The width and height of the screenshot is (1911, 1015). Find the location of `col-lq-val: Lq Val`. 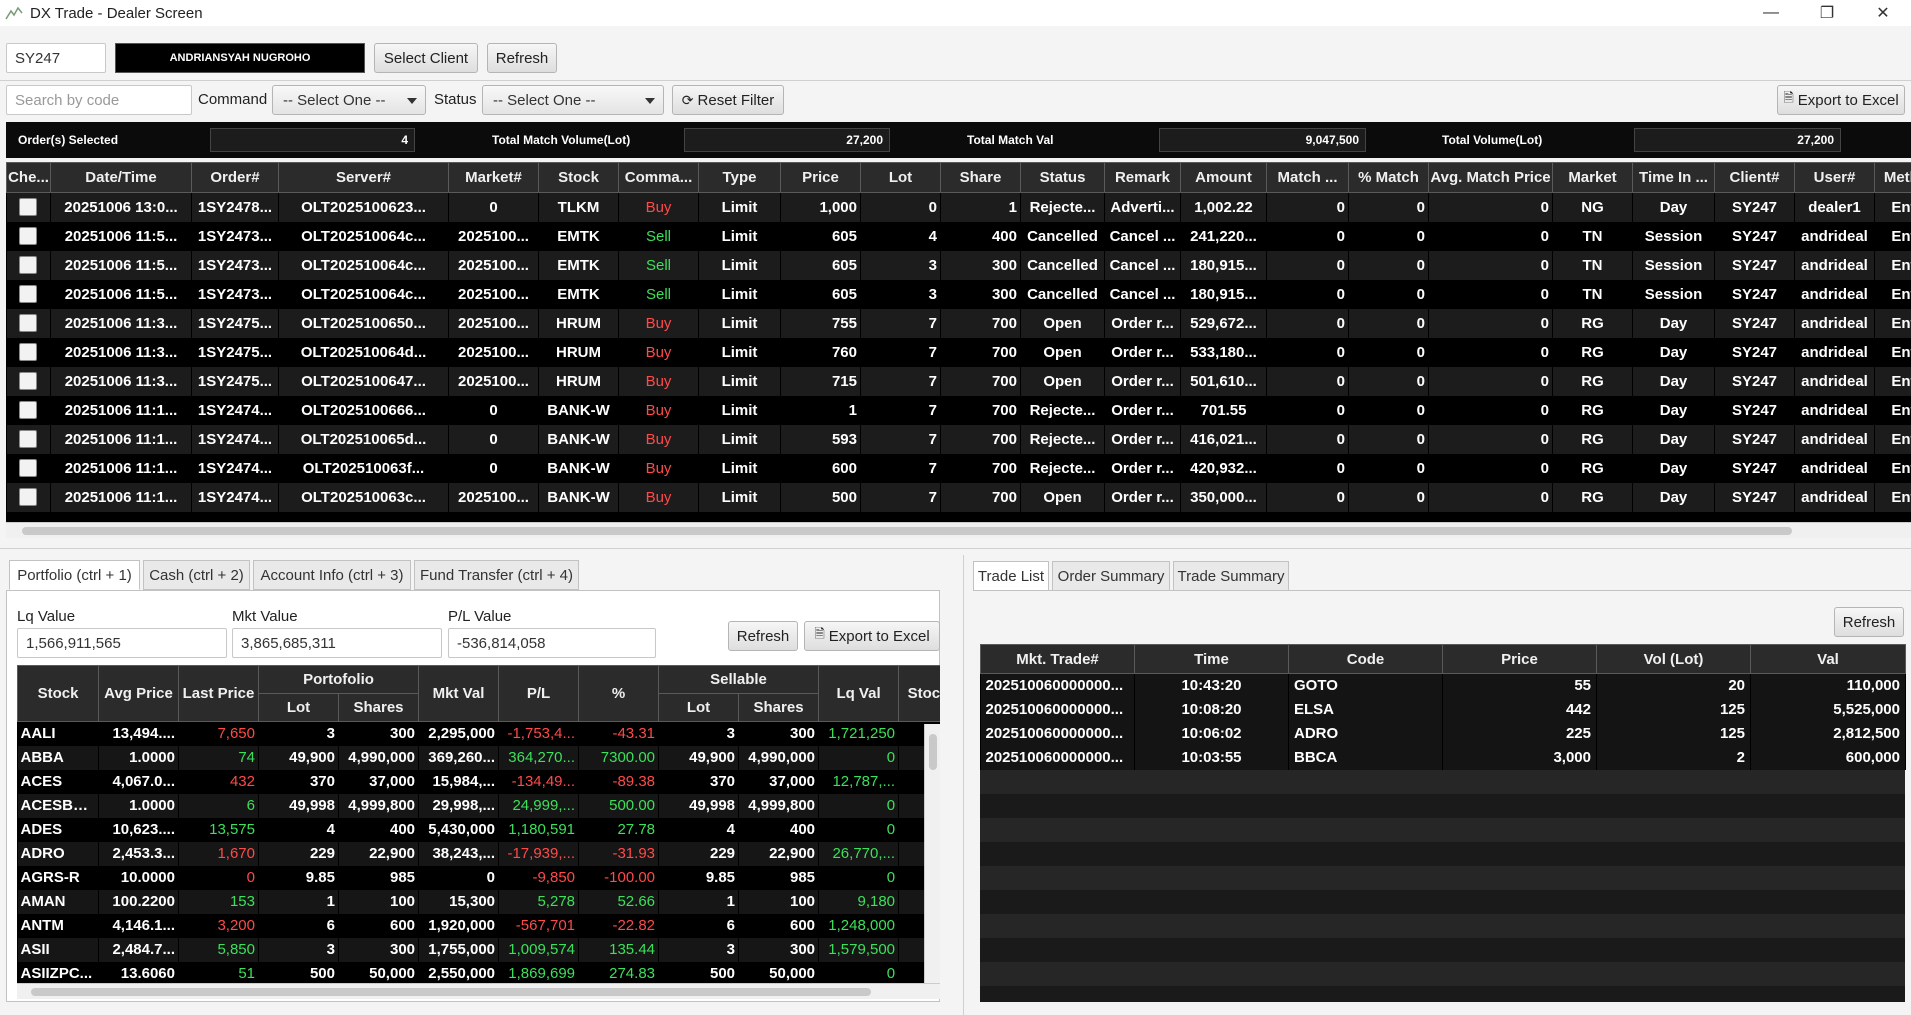

col-lq-val: Lq Val is located at coordinates (859, 693).